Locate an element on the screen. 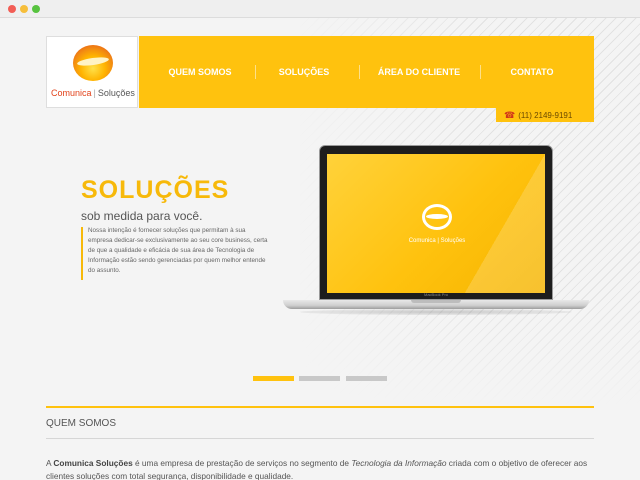  screen-logo-text: Comunica | Soluções is located at coordinates (437, 241).